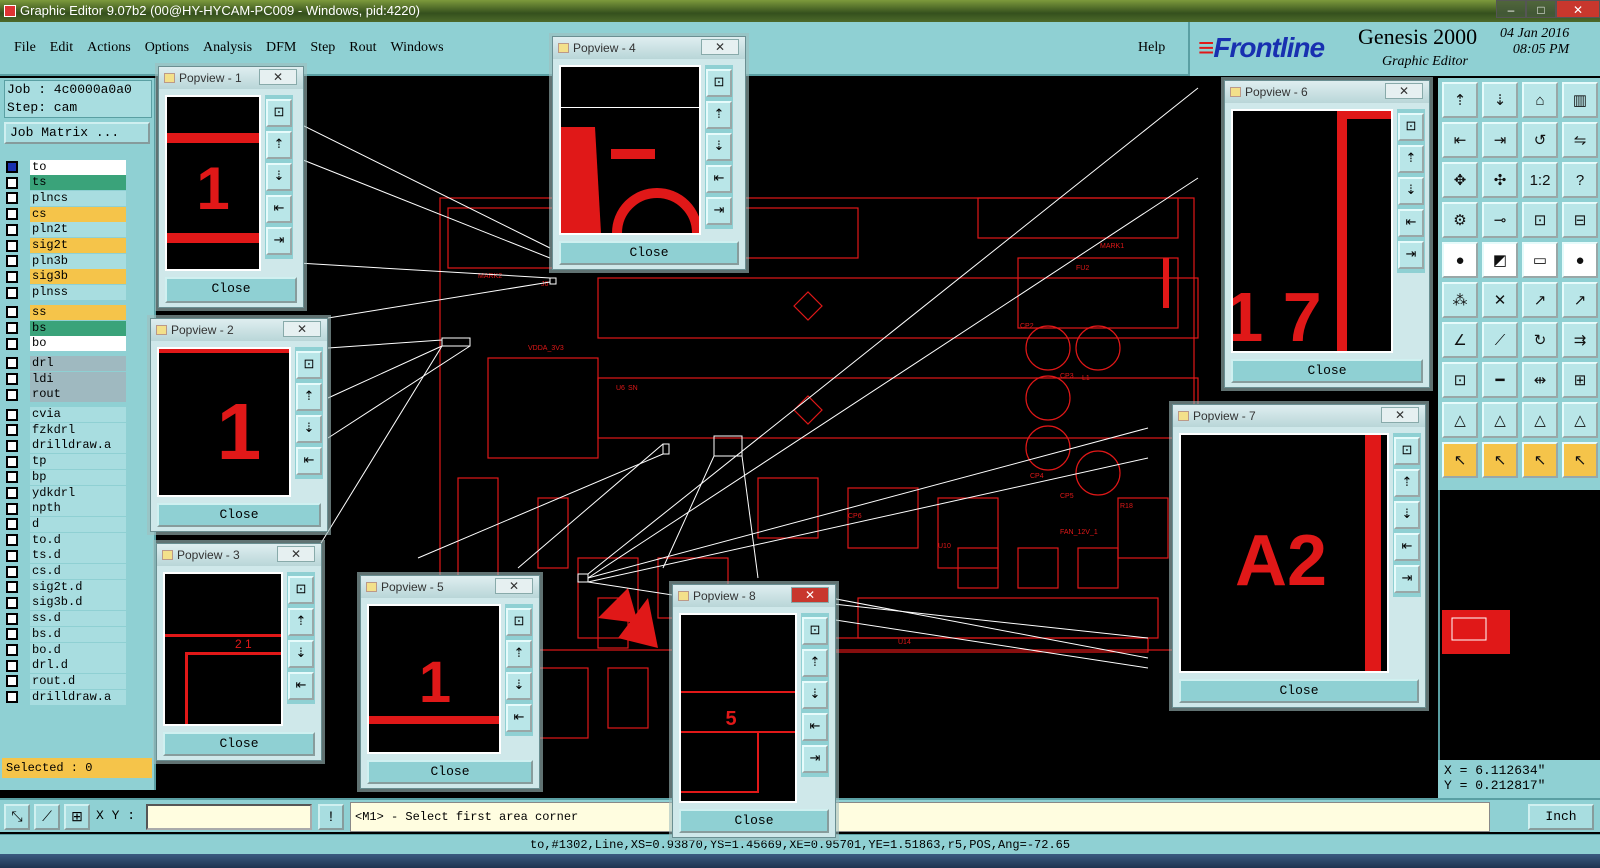  What do you see at coordinates (1540, 380) in the screenshot?
I see `tool-icon-31: ⇹` at bounding box center [1540, 380].